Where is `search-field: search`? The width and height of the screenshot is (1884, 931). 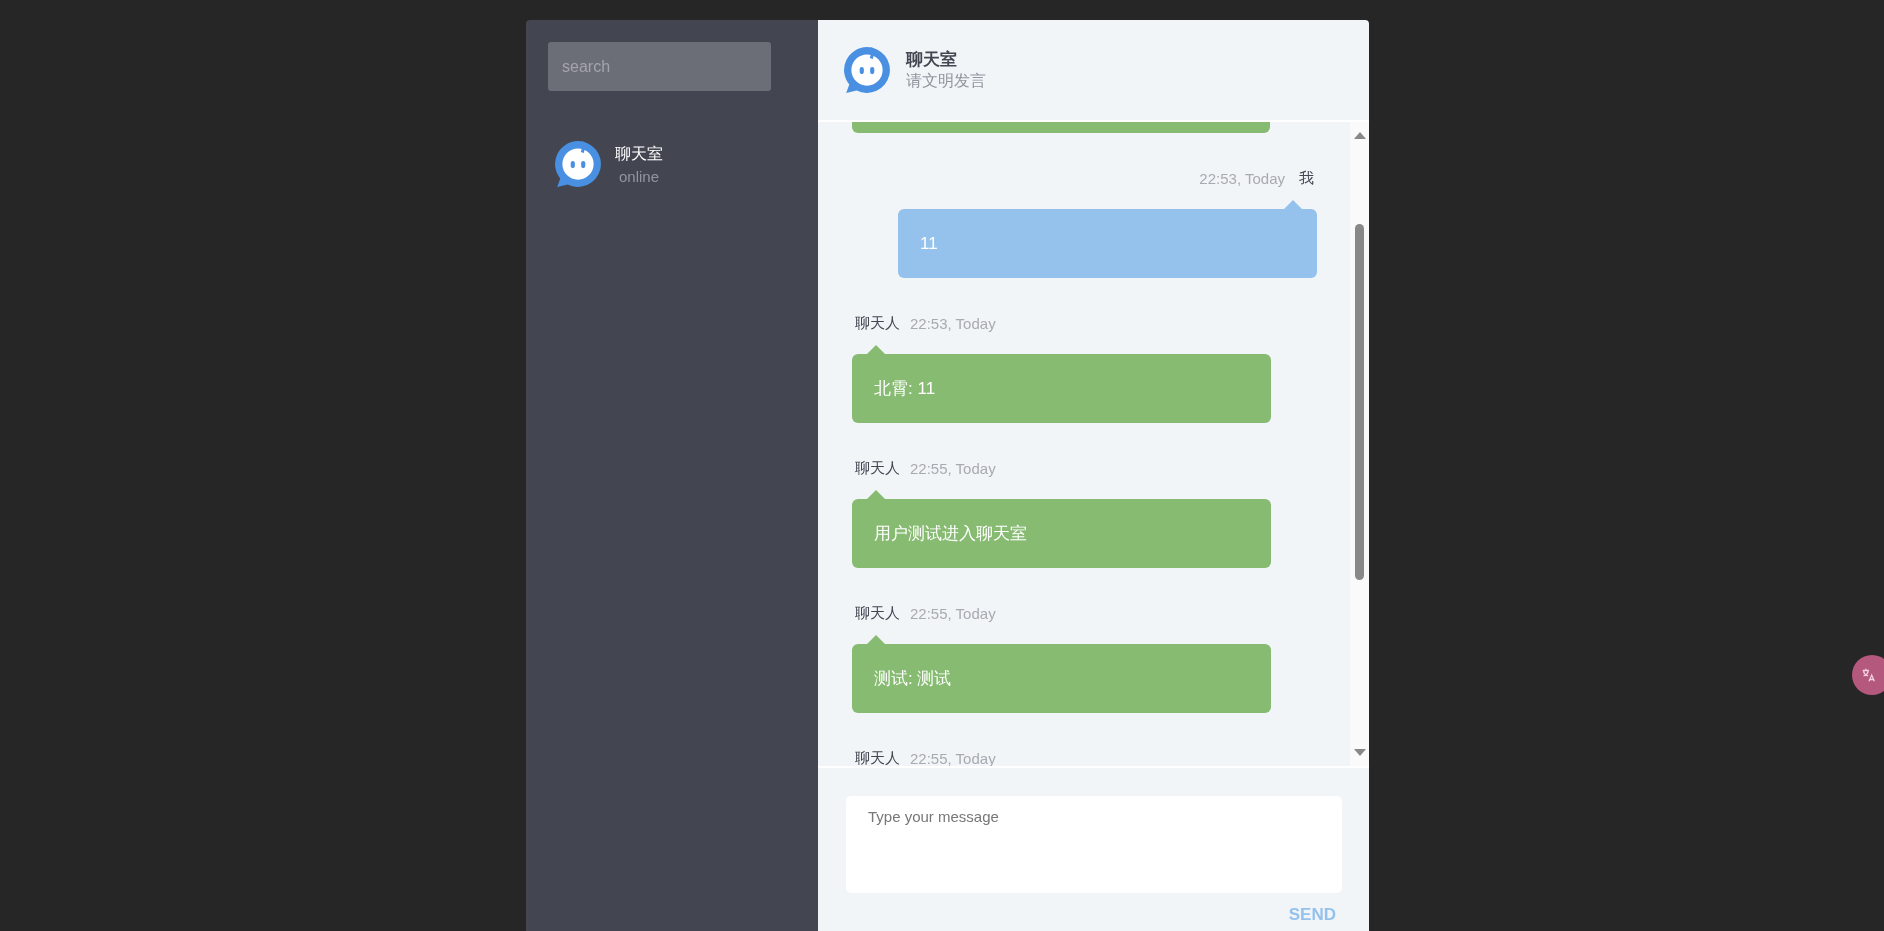 search-field: search is located at coordinates (659, 66).